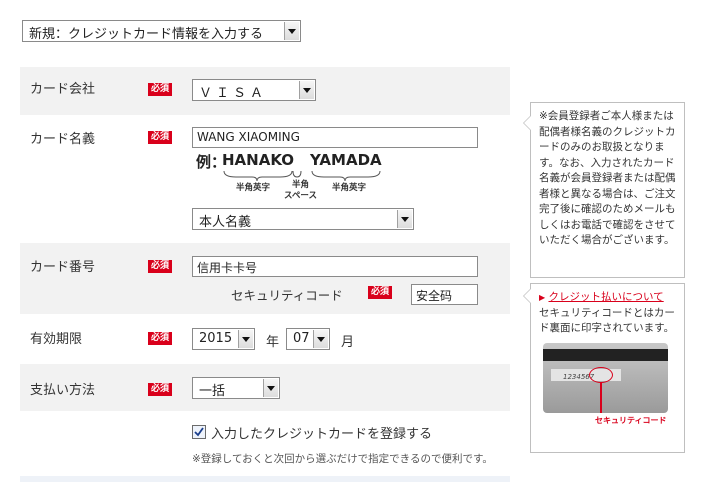 Image resolution: width=708 pixels, height=482 pixels. What do you see at coordinates (542, 297) in the screenshot?
I see `triangle-right-icon: ▶` at bounding box center [542, 297].